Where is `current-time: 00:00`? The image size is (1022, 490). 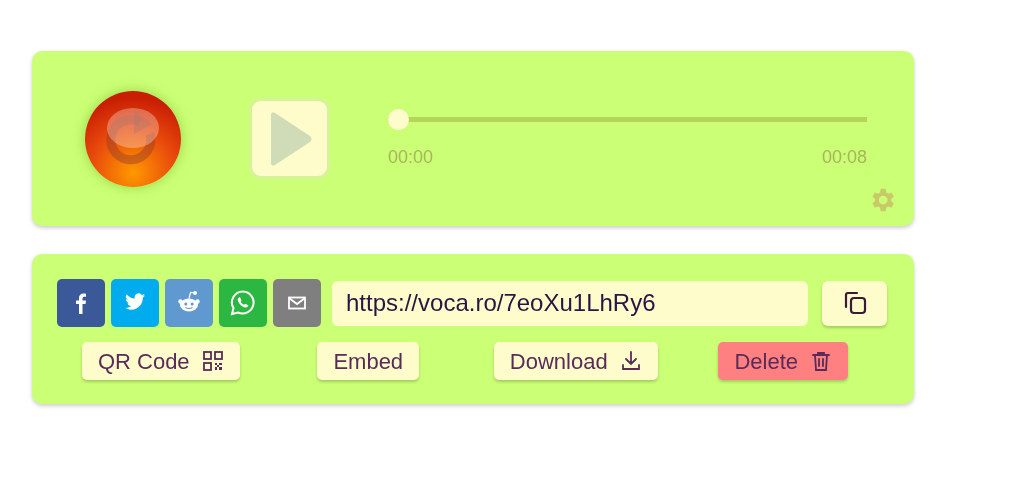 current-time: 00:00 is located at coordinates (411, 157).